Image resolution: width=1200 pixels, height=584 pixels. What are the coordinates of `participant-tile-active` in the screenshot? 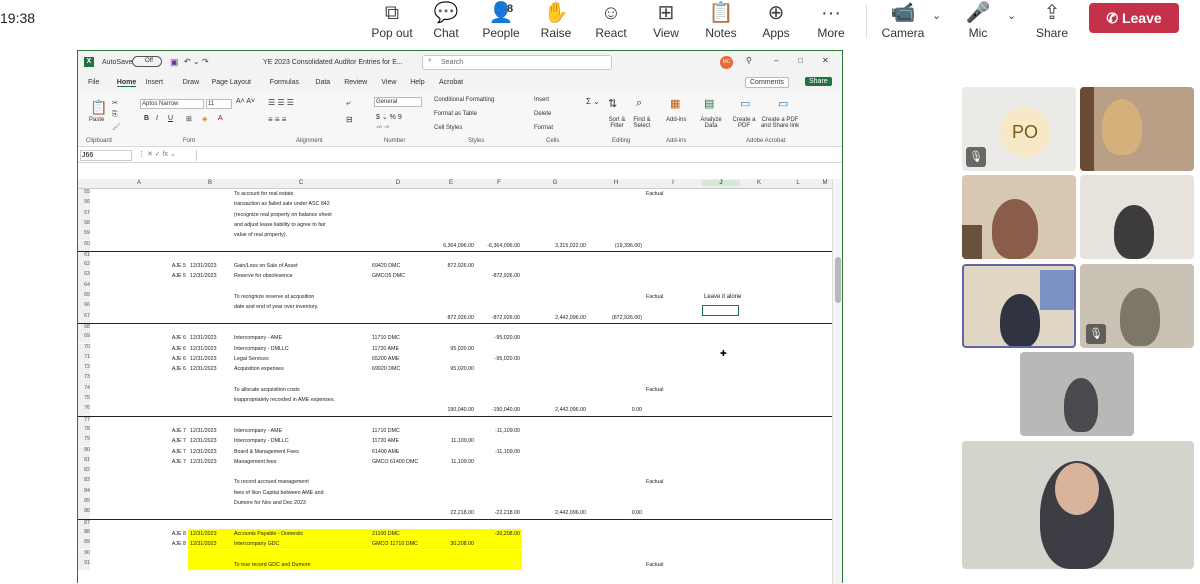 It's located at (1019, 306).